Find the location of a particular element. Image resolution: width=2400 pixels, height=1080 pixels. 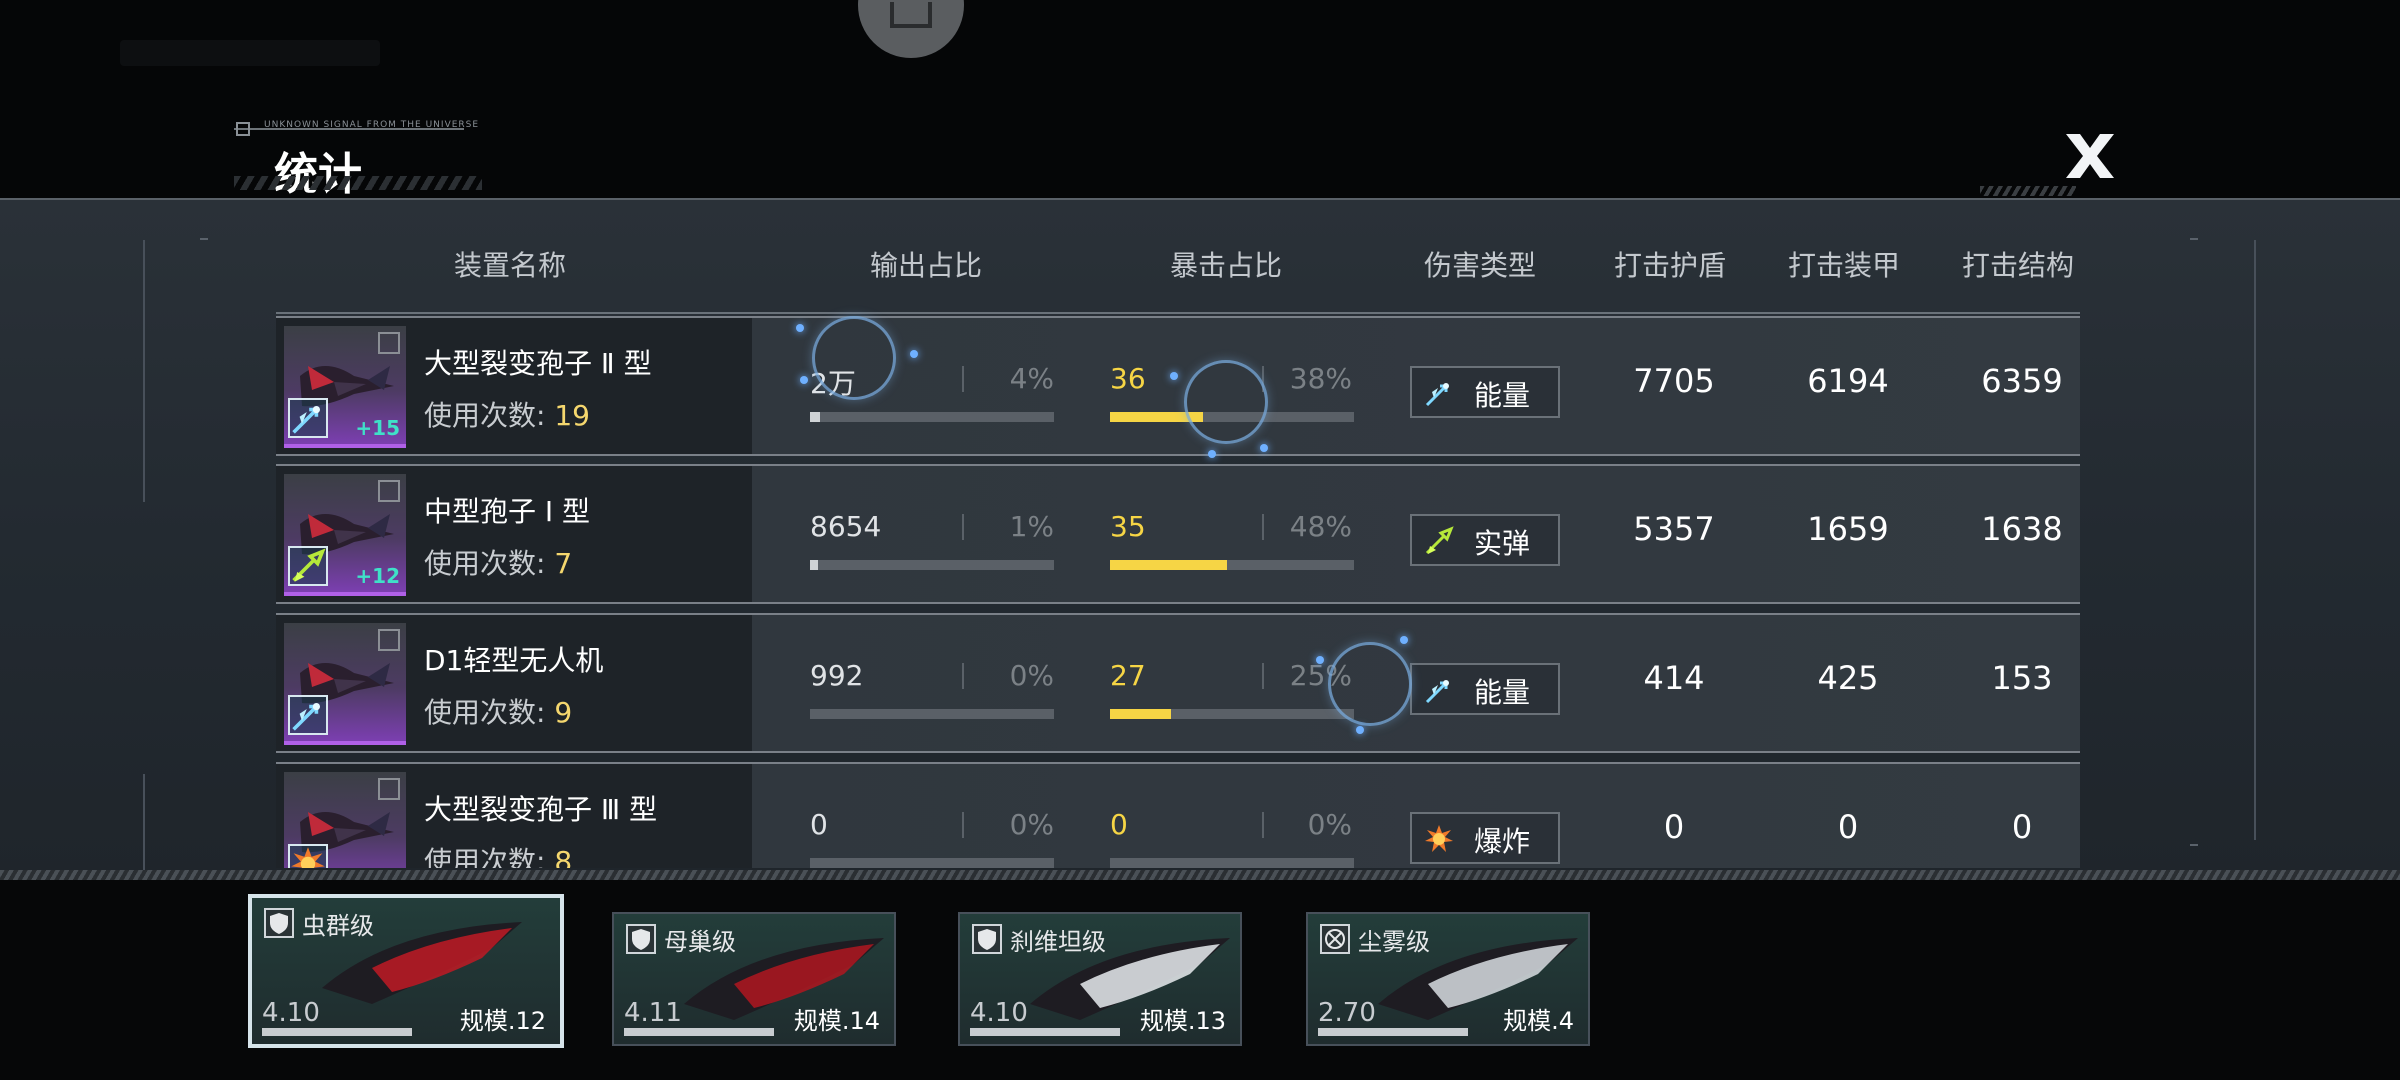

table-row: 大型裂变孢子 Ⅲ 型使用次数: 8 0 0% 0 0% 爆炸 0 0 0 is located at coordinates (1178, 815).